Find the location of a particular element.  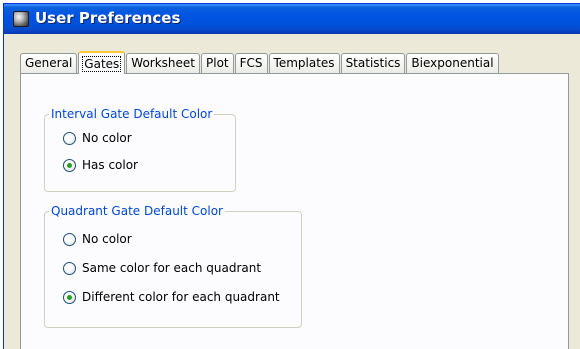

tab-templates: Templates is located at coordinates (304, 63).